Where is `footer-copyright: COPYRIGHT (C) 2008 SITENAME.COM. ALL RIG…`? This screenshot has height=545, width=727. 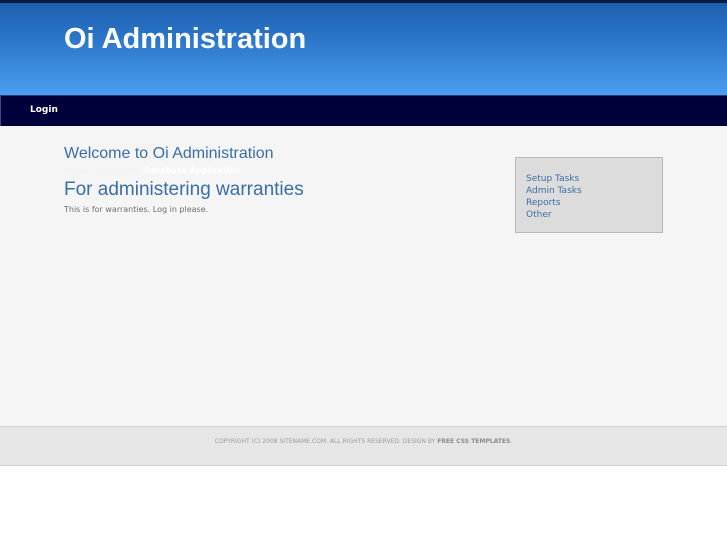
footer-copyright: COPYRIGHT (C) 2008 SITENAME.COM. ALL RIG… is located at coordinates (363, 441).